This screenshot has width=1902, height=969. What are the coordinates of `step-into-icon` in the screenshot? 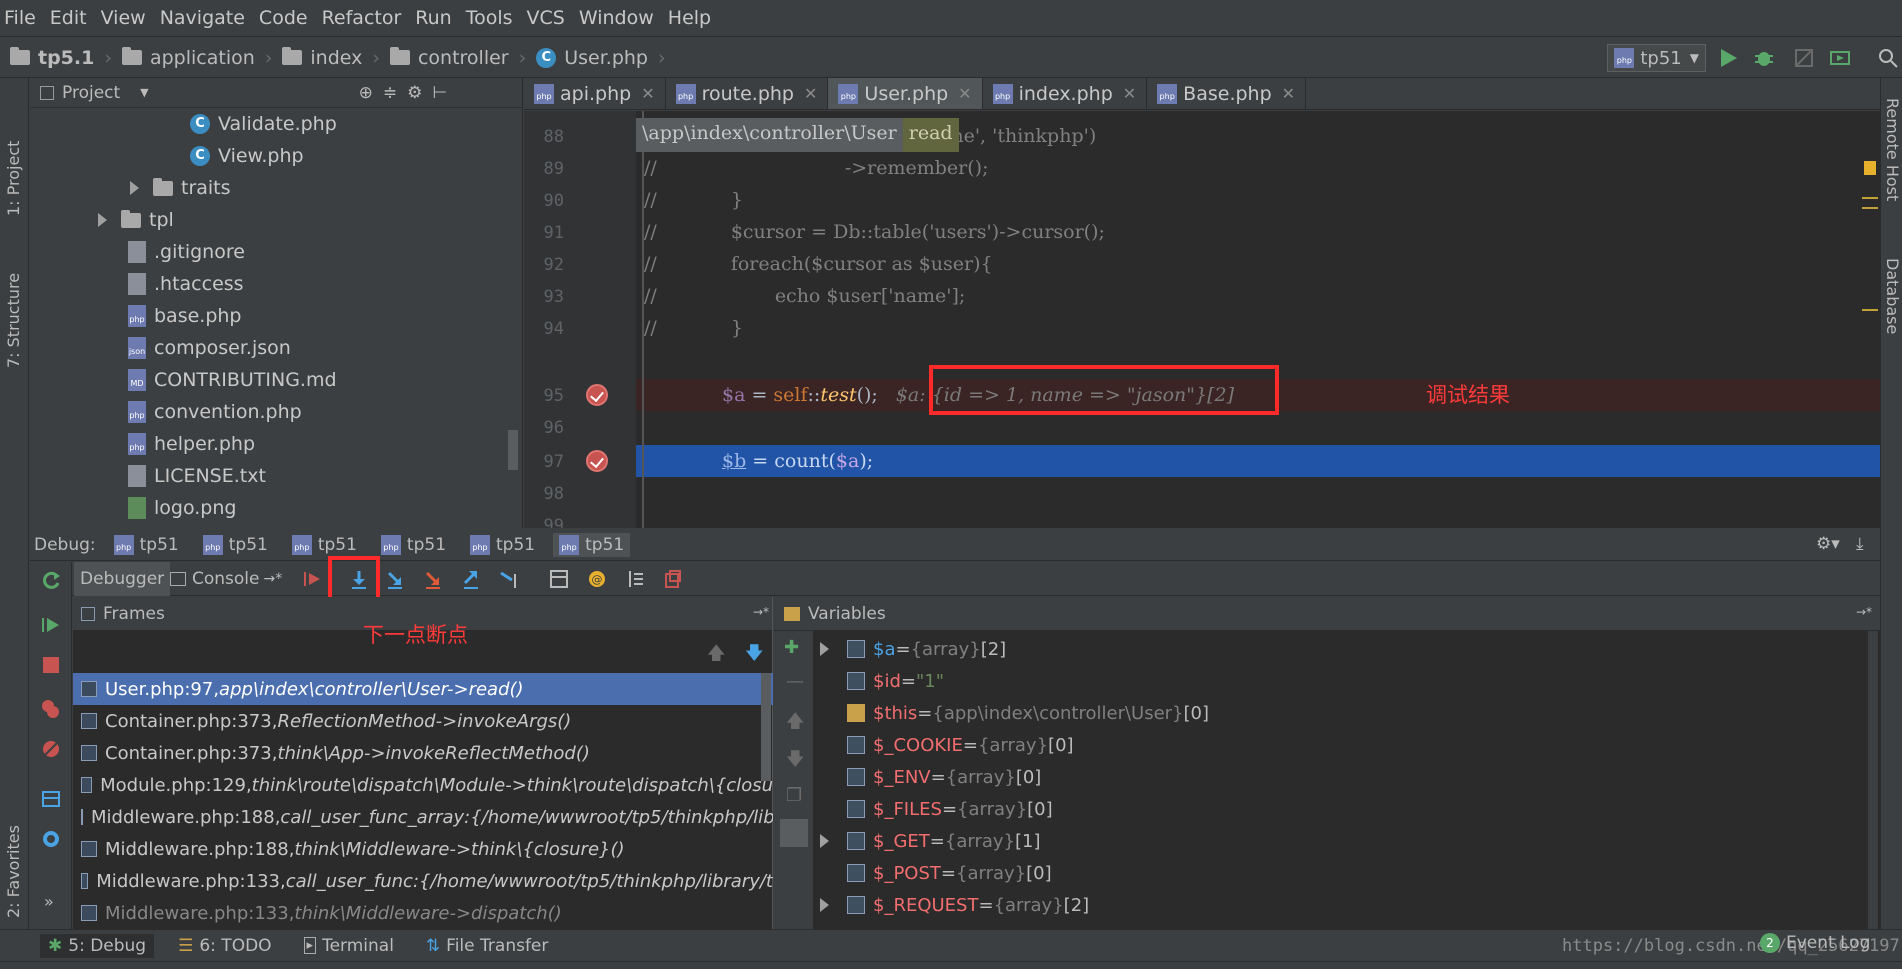 It's located at (395, 579).